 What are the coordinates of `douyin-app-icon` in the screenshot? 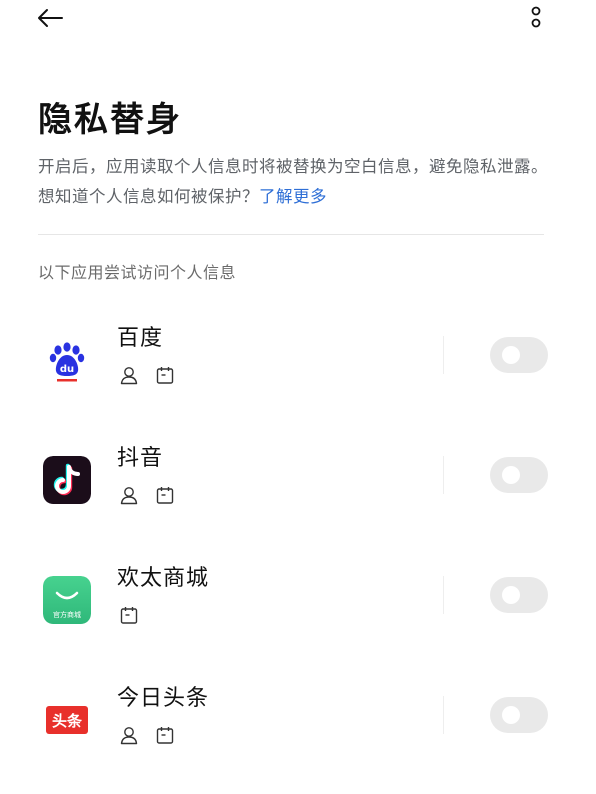 It's located at (67, 480).